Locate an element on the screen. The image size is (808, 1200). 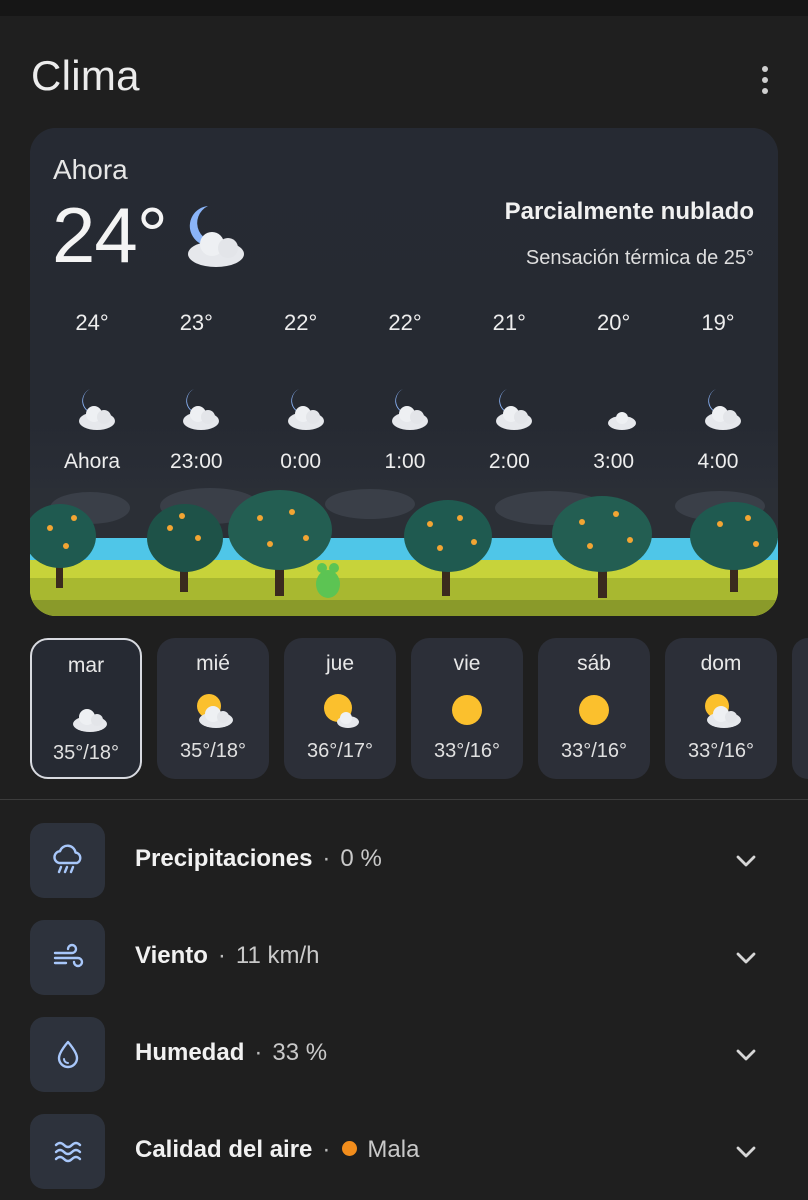
day-temperature-range: 36°/17° is located at coordinates (340, 751).